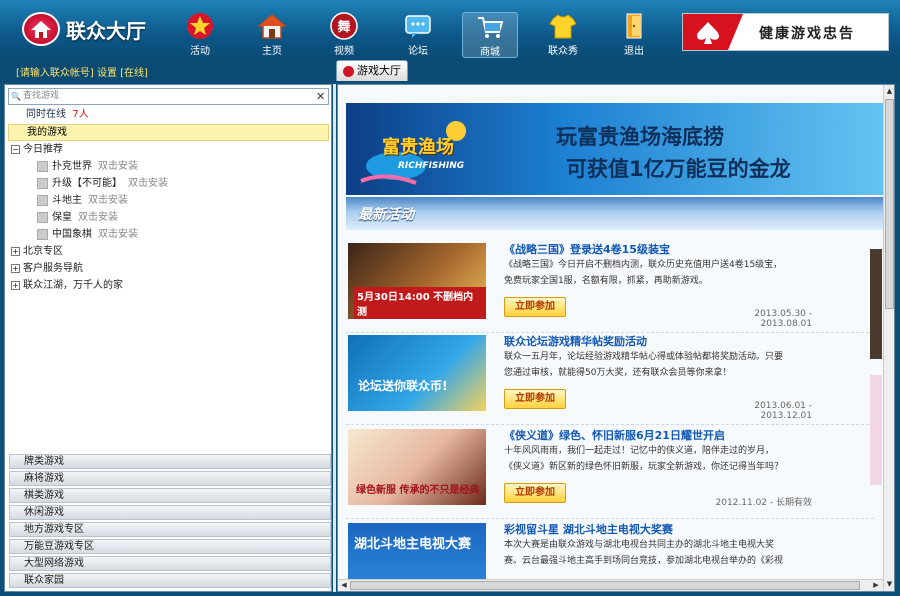 This screenshot has height=596, width=900. I want to click on collapse-icon: −, so click(15, 149).